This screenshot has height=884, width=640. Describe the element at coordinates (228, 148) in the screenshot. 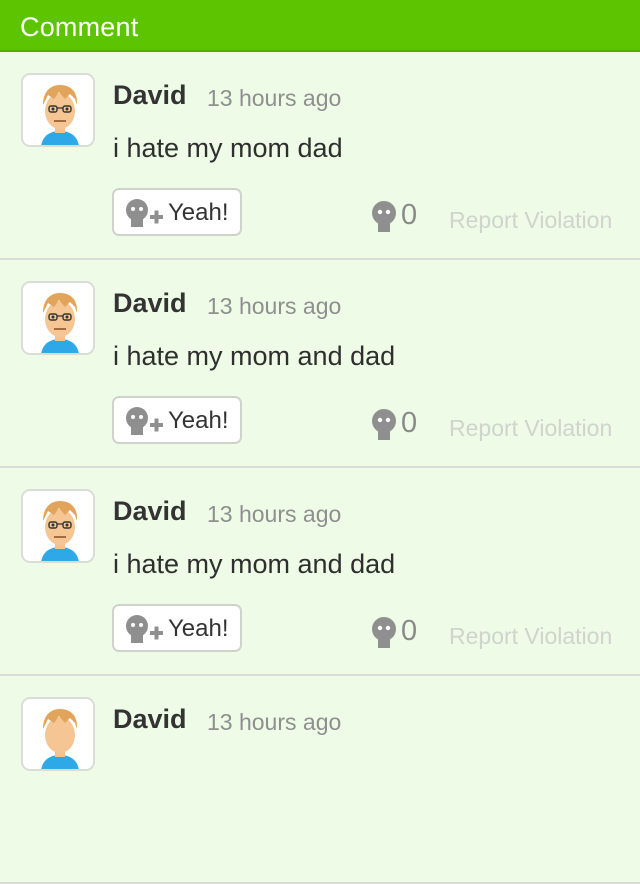

I see `comment-text: i hate my mom dad` at that location.